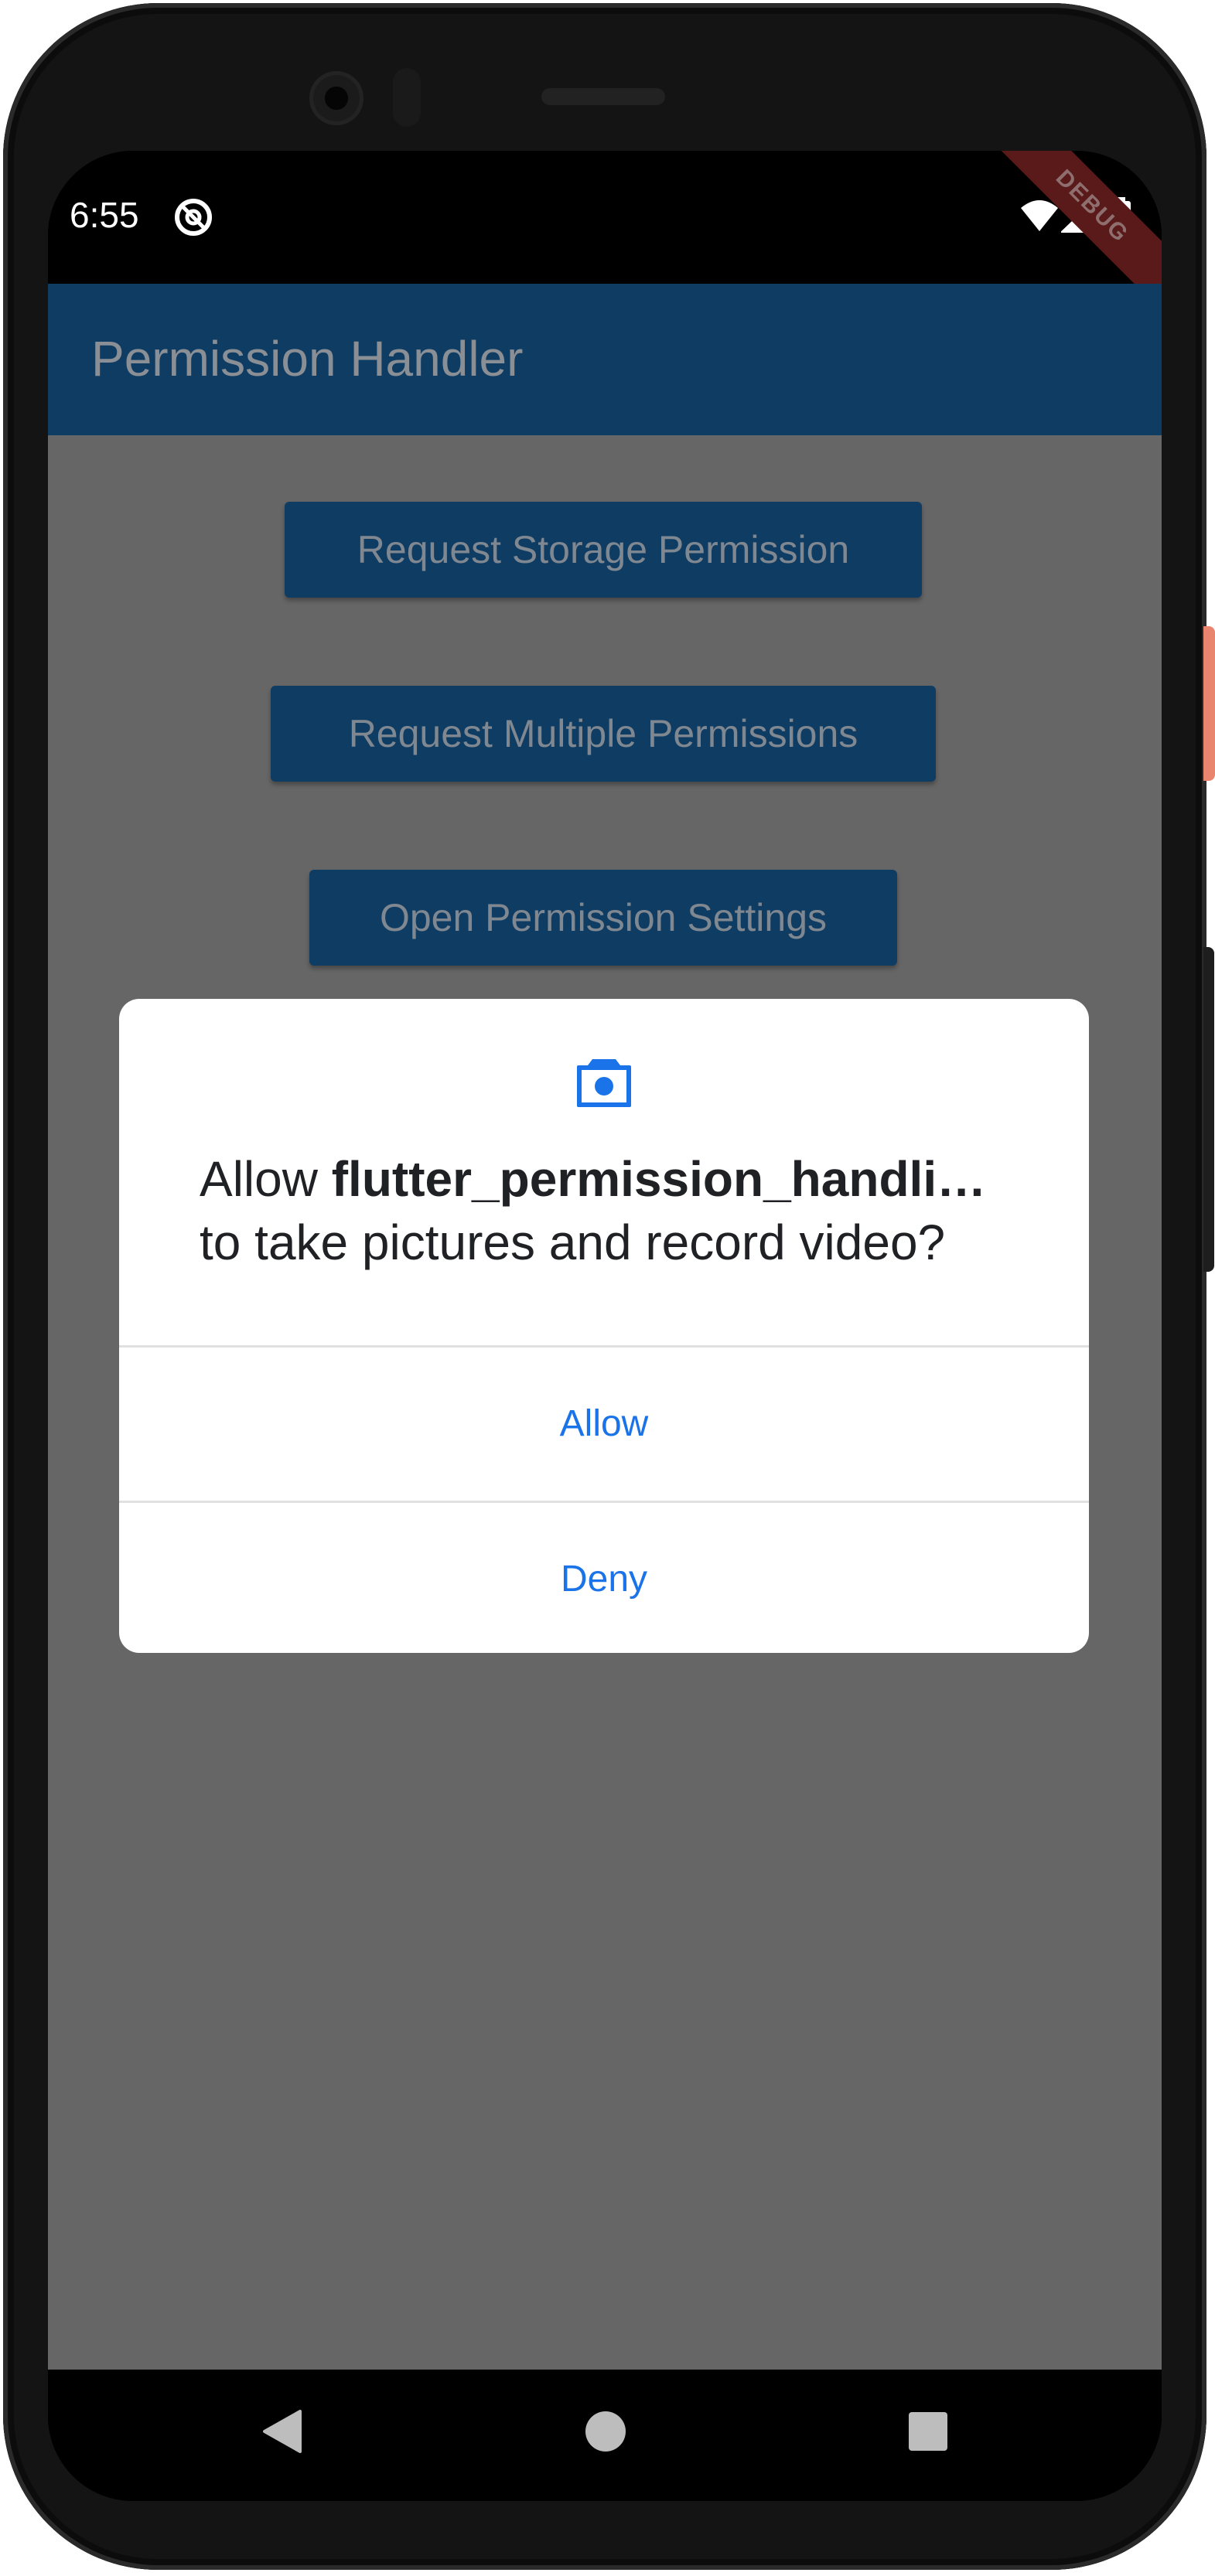 The height and width of the screenshot is (2576, 1215). What do you see at coordinates (281, 2433) in the screenshot?
I see `back-icon` at bounding box center [281, 2433].